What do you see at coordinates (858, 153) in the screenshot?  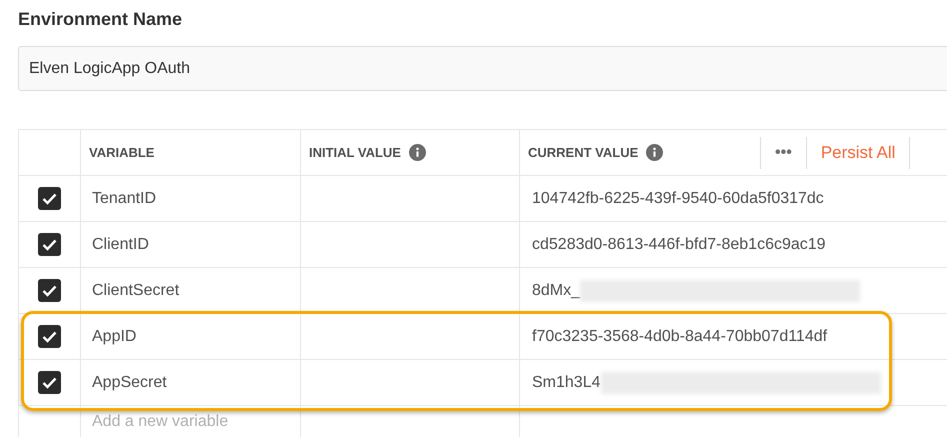 I see `persist-all-link: Persist All` at bounding box center [858, 153].